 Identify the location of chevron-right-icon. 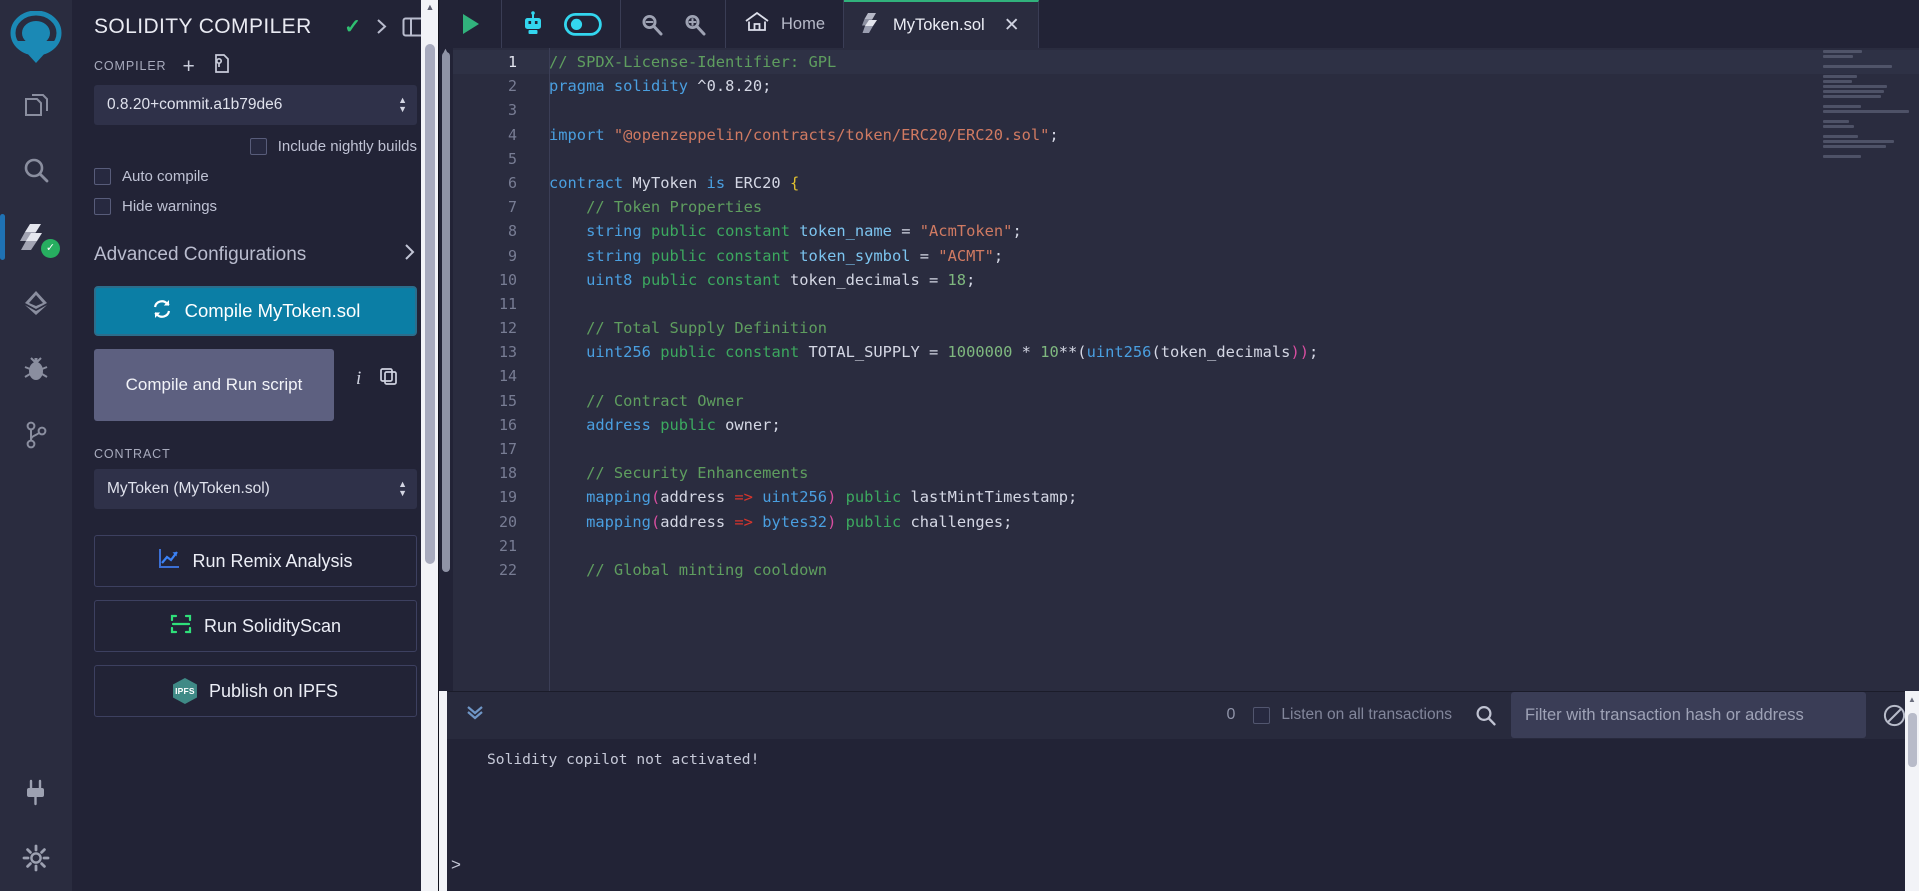
(381, 26).